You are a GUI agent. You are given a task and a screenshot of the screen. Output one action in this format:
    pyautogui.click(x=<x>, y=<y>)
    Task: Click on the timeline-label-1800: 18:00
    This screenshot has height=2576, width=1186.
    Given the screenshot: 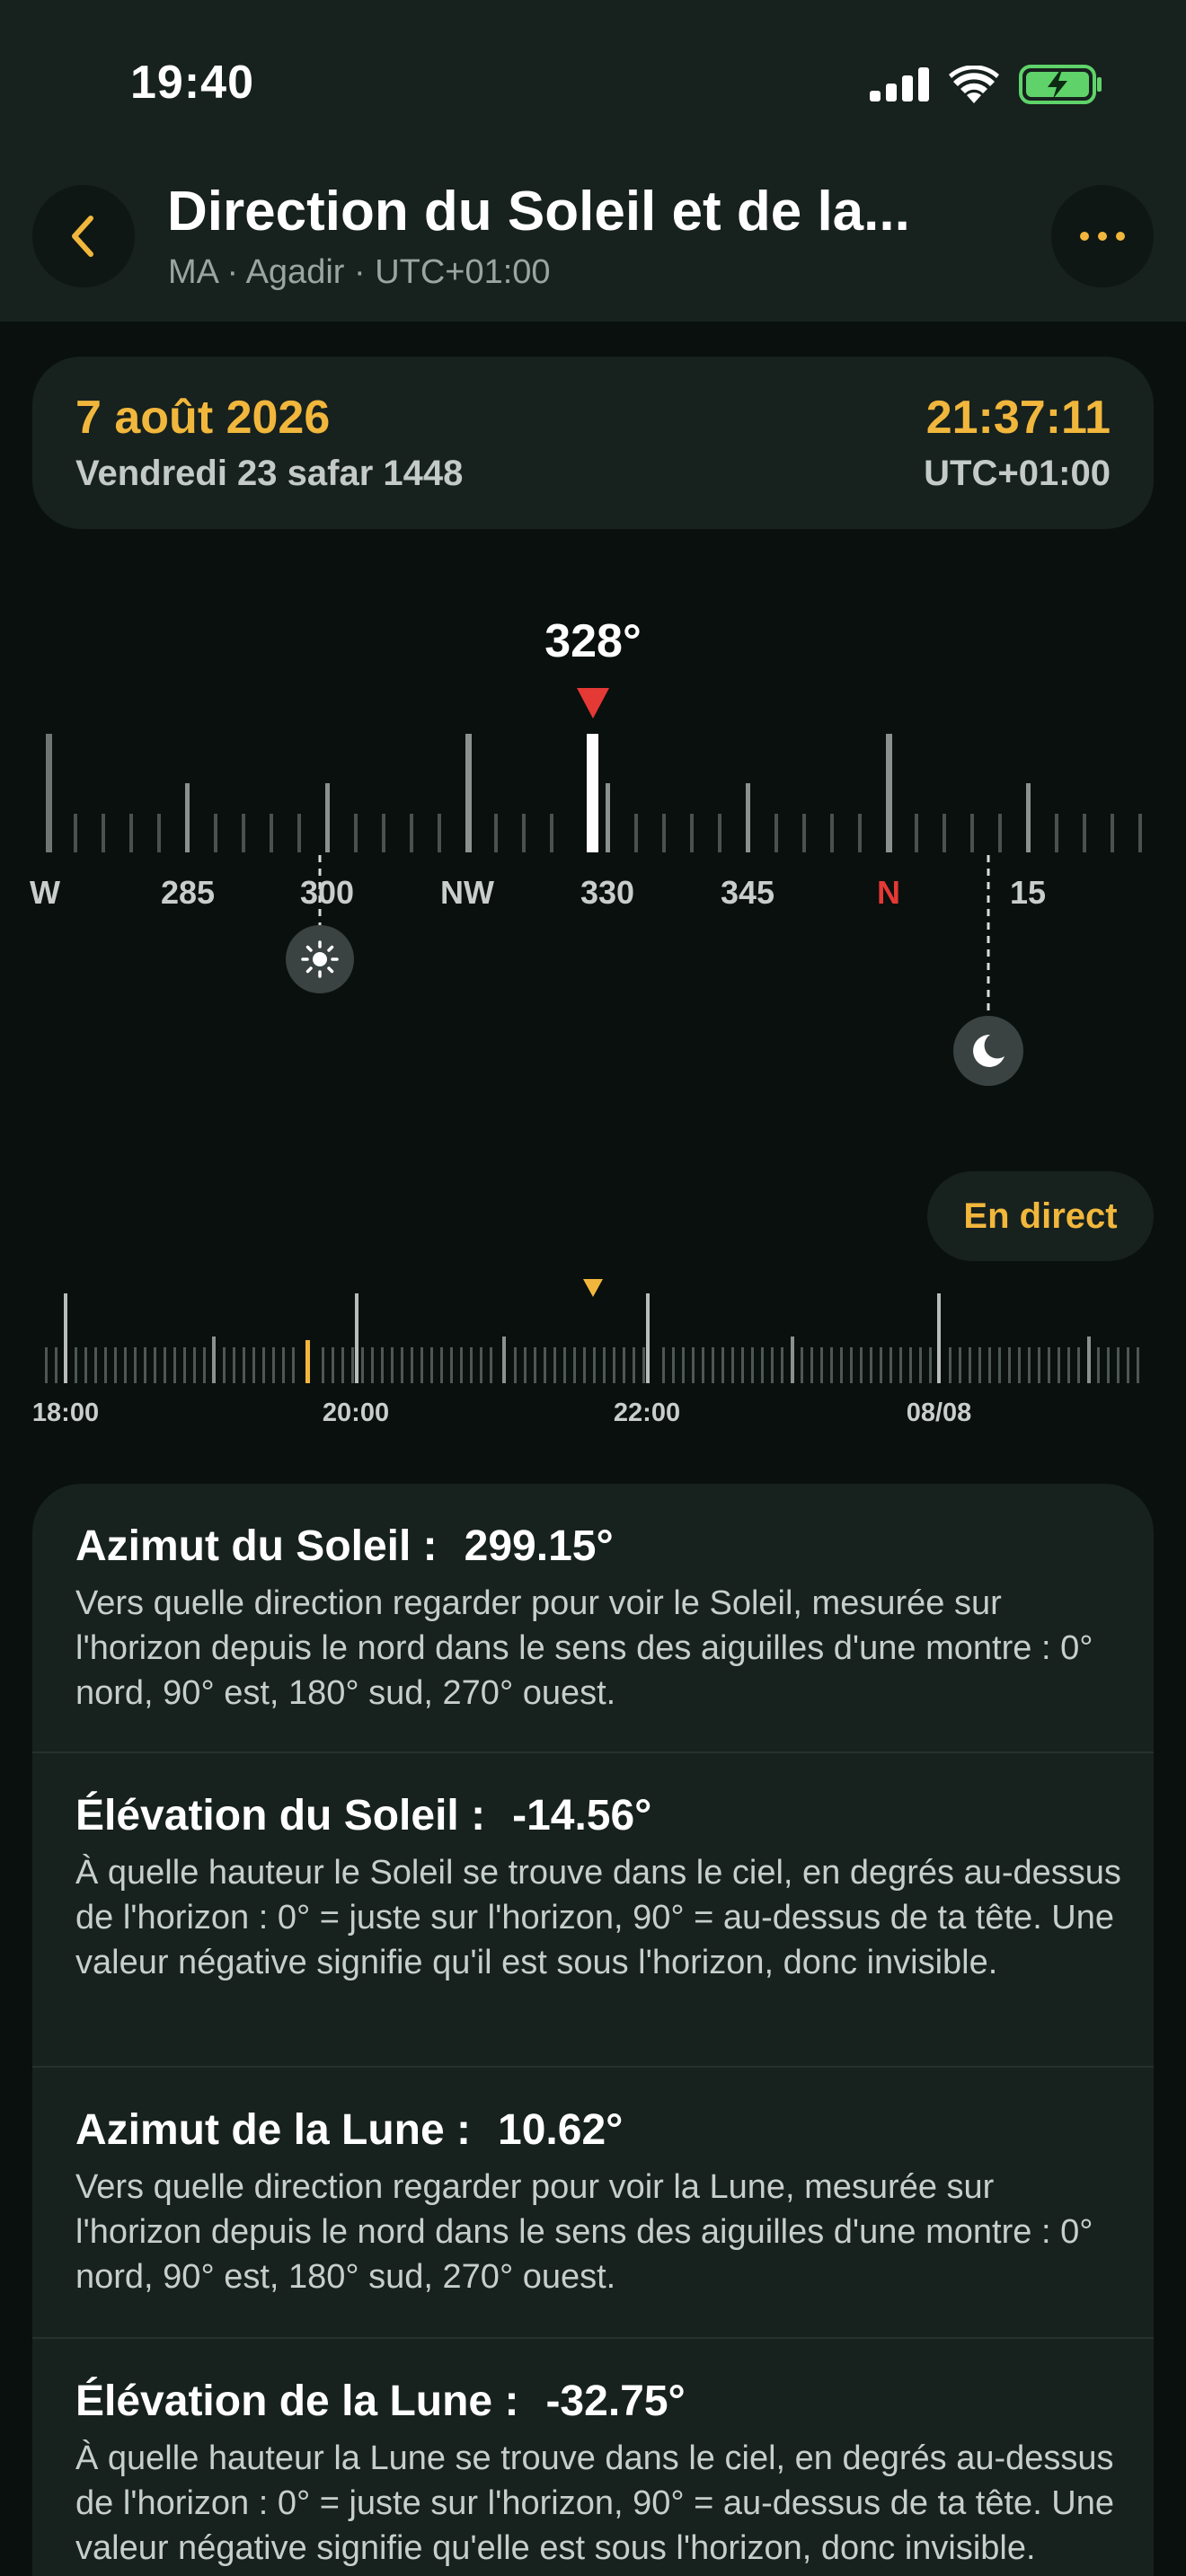 What is the action you would take?
    pyautogui.click(x=65, y=1412)
    